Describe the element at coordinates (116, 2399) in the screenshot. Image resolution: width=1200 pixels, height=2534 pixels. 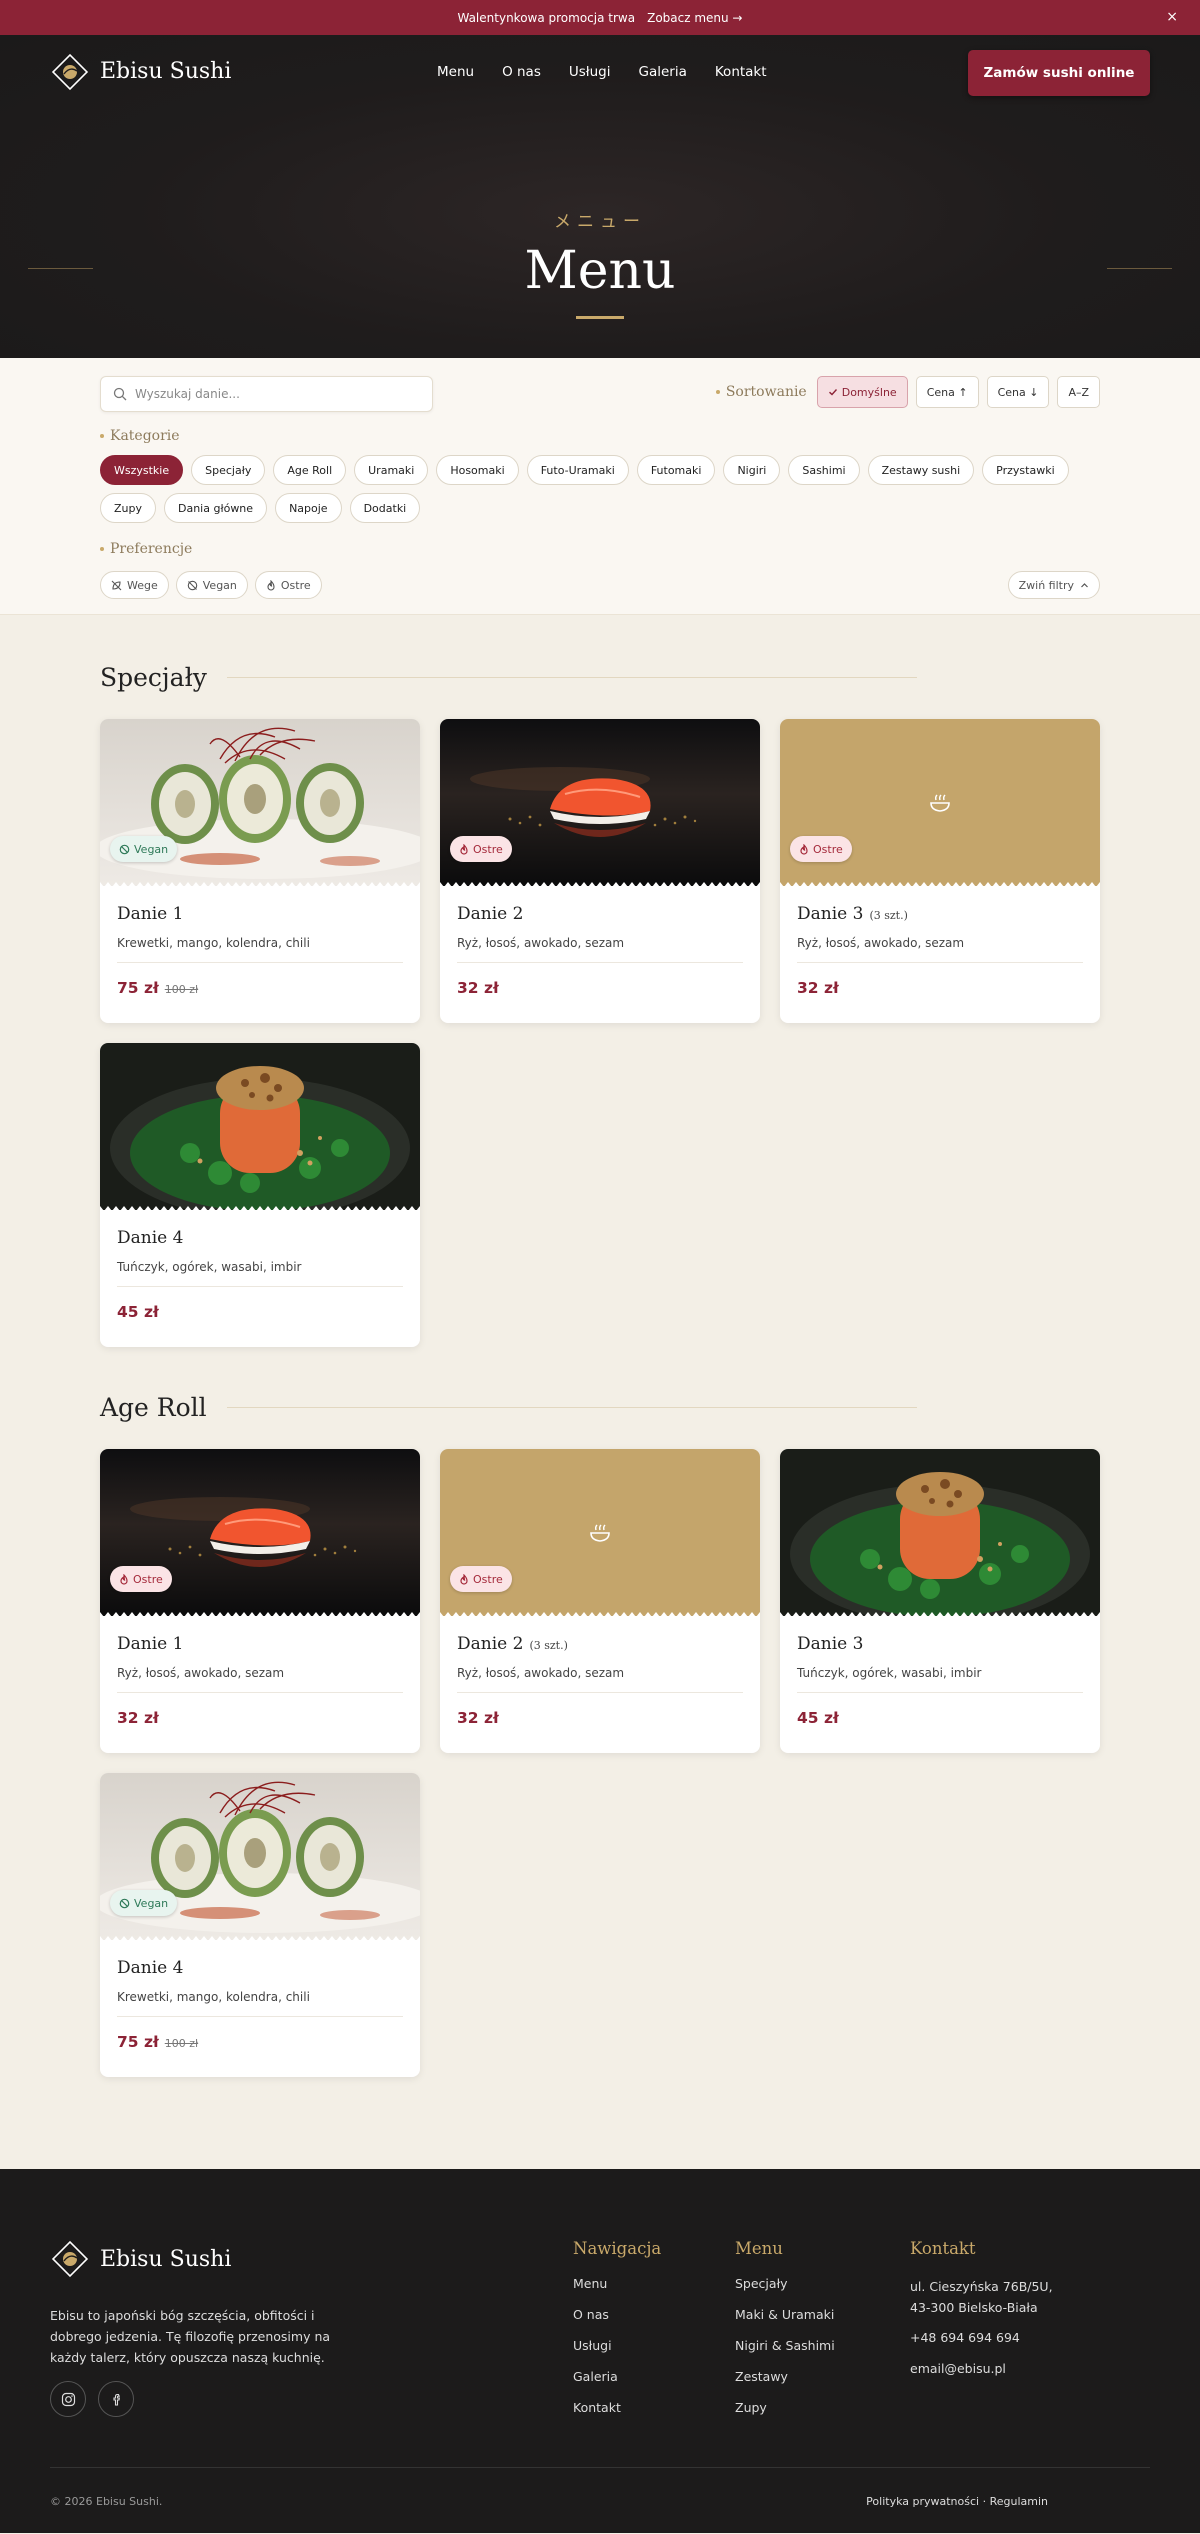
I see `facebook-icon` at that location.